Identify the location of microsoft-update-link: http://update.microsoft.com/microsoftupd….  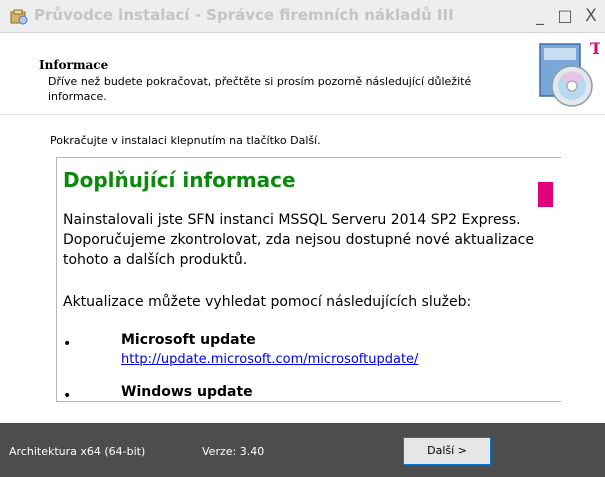
(269, 359).